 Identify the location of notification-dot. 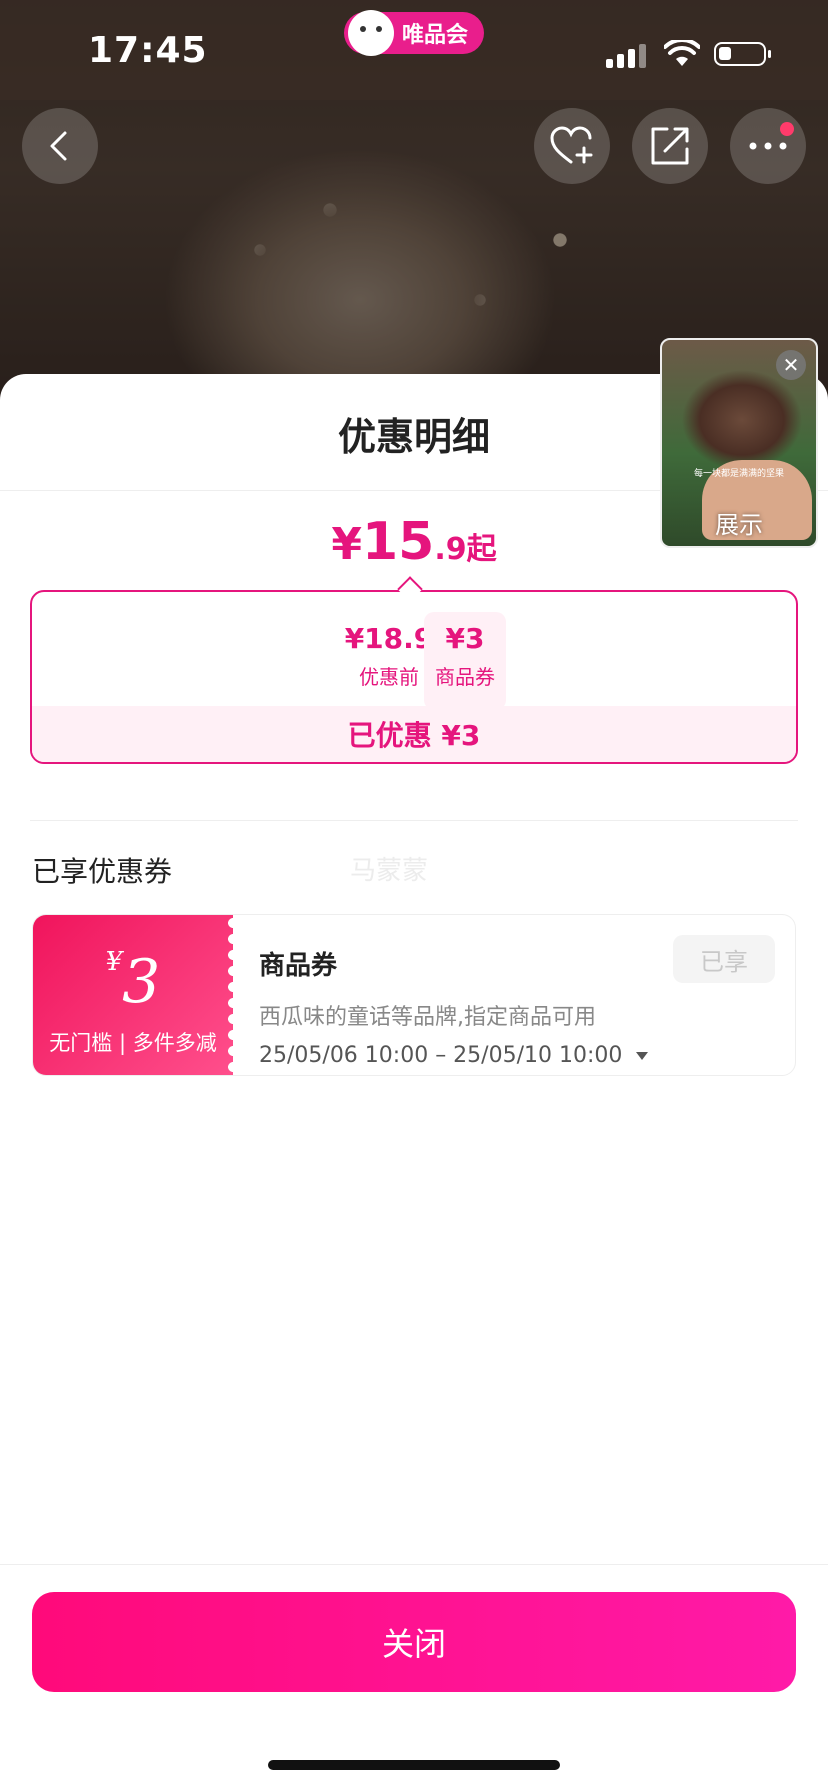
(787, 129).